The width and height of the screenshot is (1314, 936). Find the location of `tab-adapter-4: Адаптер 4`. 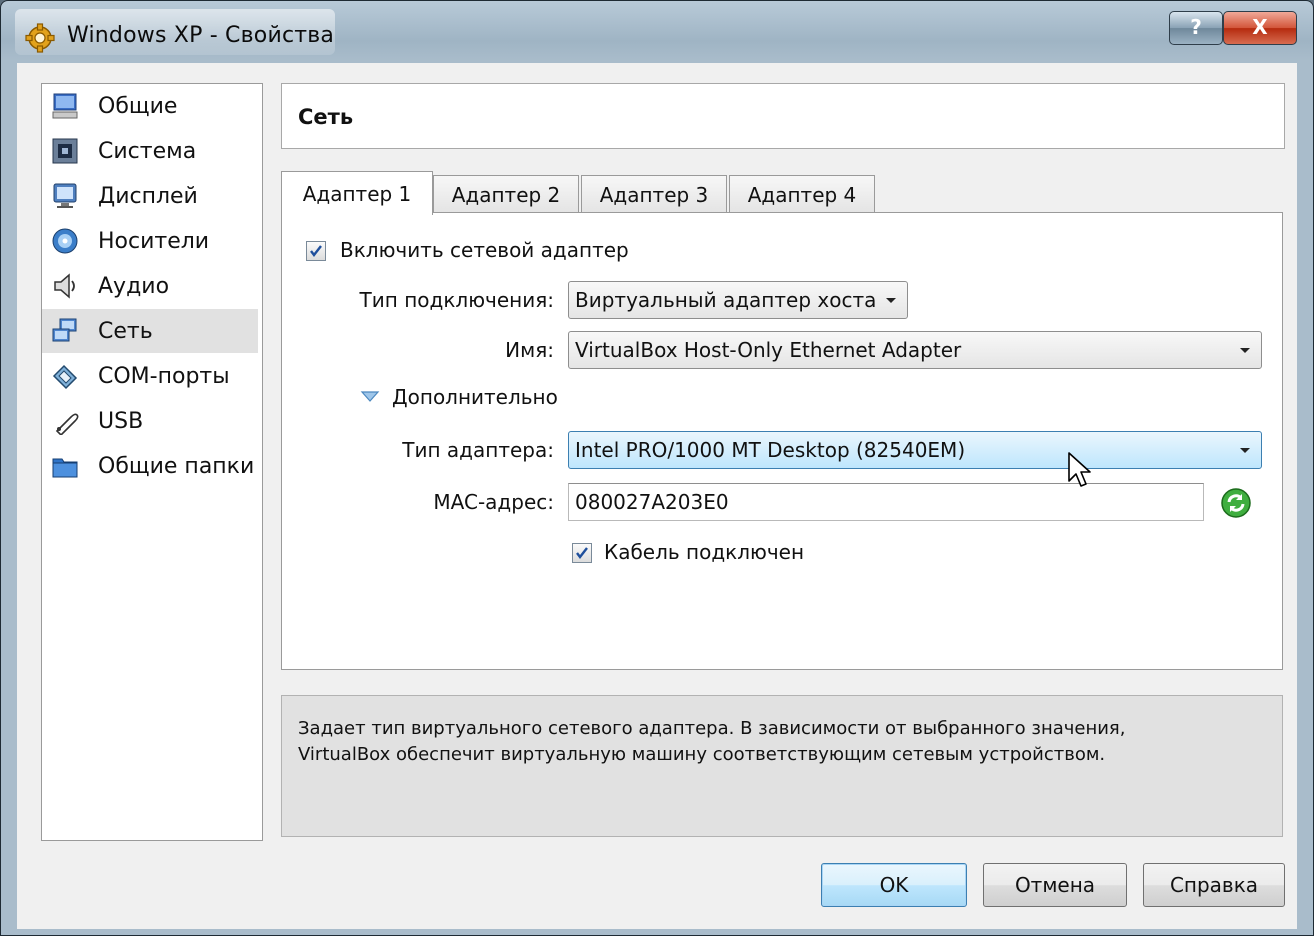

tab-adapter-4: Адаптер 4 is located at coordinates (802, 194).